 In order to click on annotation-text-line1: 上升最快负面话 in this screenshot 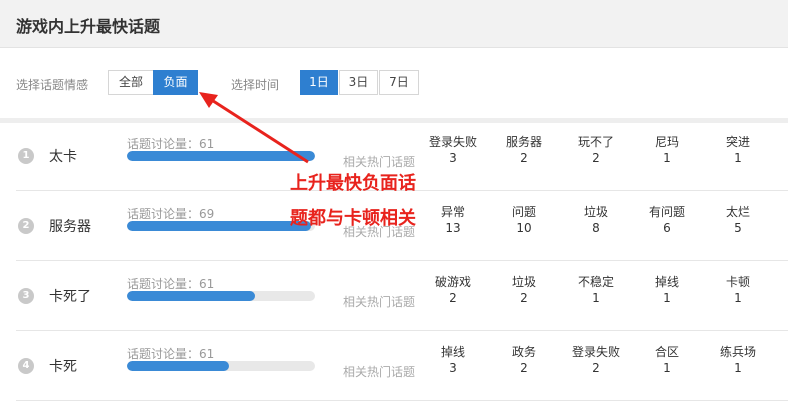, I will do `click(353, 183)`.